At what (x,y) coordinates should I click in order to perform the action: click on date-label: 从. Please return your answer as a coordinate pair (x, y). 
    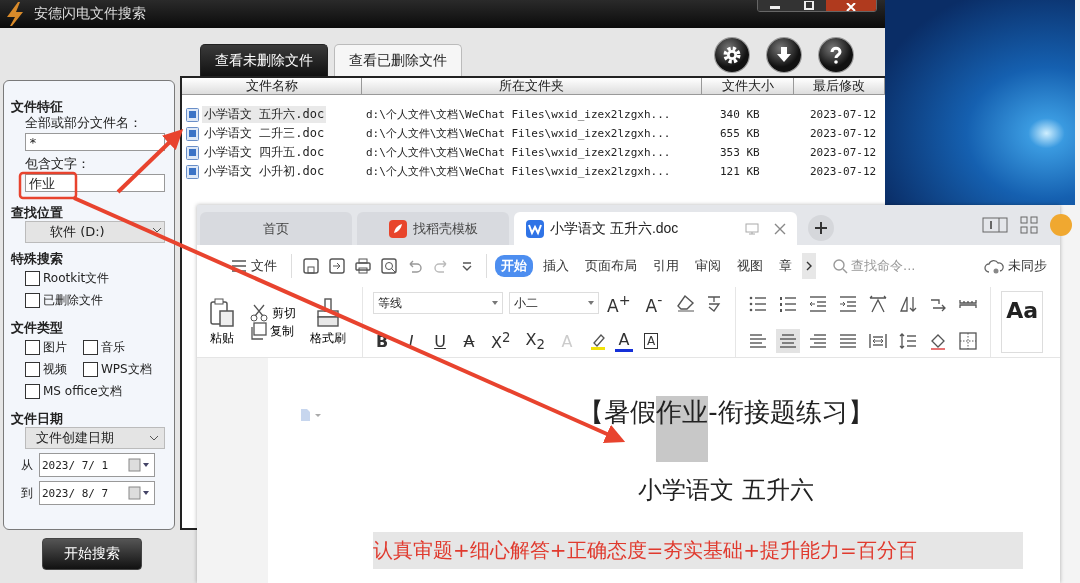
    Looking at the image, I should click on (27, 465).